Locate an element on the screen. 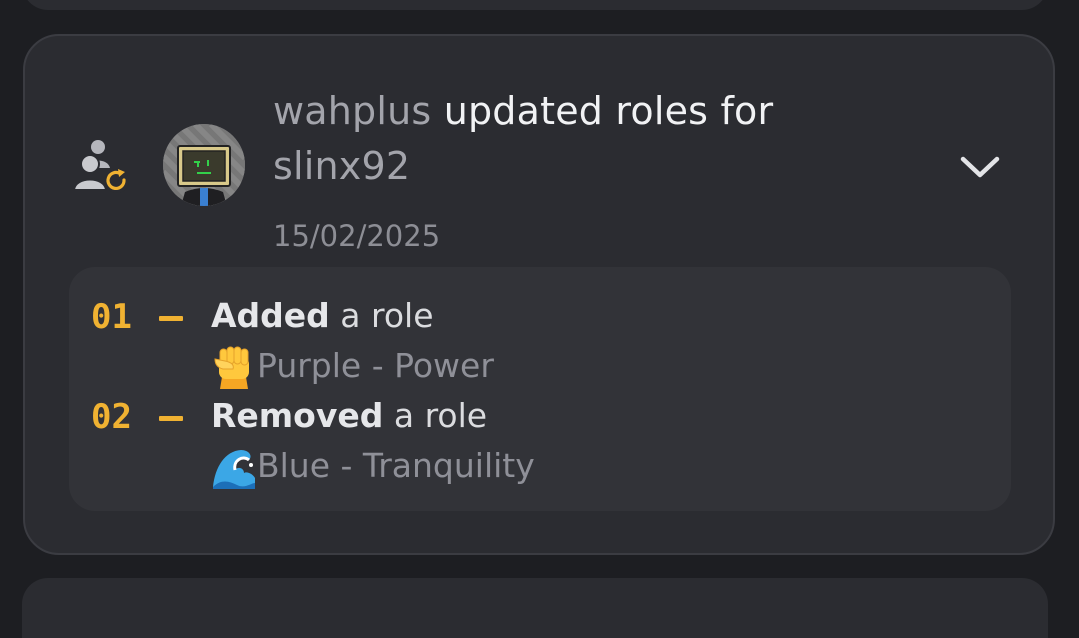 The height and width of the screenshot is (638, 1079). role-mention: Blue - Tranquility is located at coordinates (373, 466).